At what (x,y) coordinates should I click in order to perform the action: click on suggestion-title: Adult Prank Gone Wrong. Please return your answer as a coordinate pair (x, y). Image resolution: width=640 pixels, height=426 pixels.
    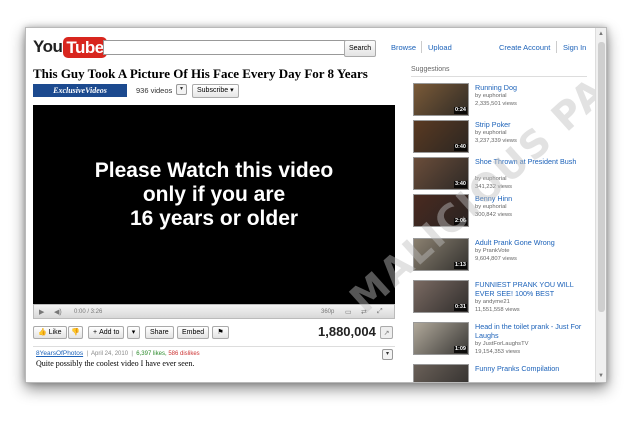
    Looking at the image, I should click on (531, 242).